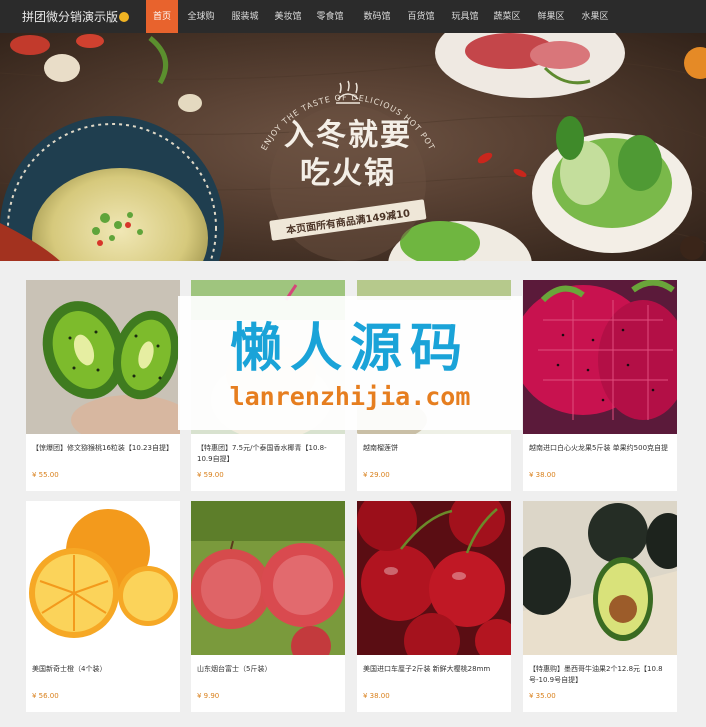  Describe the element at coordinates (377, 16) in the screenshot. I see `nav-item-digital: 数码馆` at that location.